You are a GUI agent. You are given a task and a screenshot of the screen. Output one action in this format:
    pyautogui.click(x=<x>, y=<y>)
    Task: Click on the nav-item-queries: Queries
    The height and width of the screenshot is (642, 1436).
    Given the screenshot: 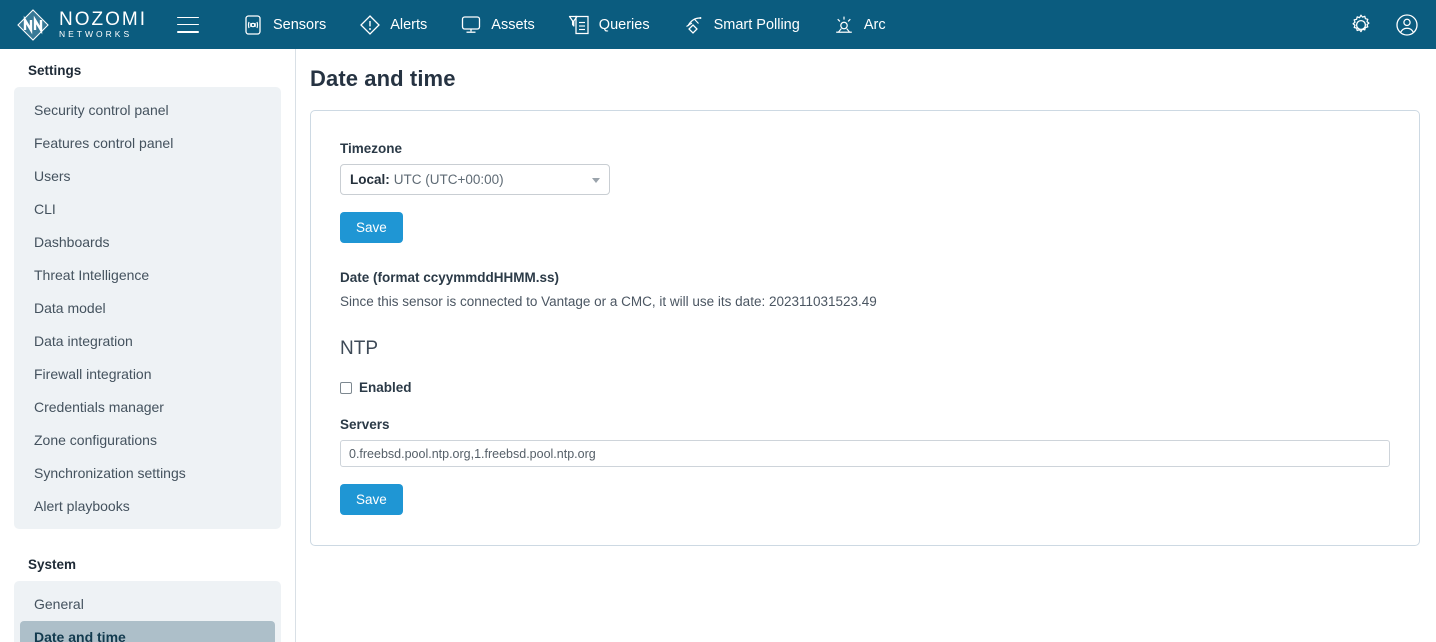 What is the action you would take?
    pyautogui.click(x=608, y=24)
    